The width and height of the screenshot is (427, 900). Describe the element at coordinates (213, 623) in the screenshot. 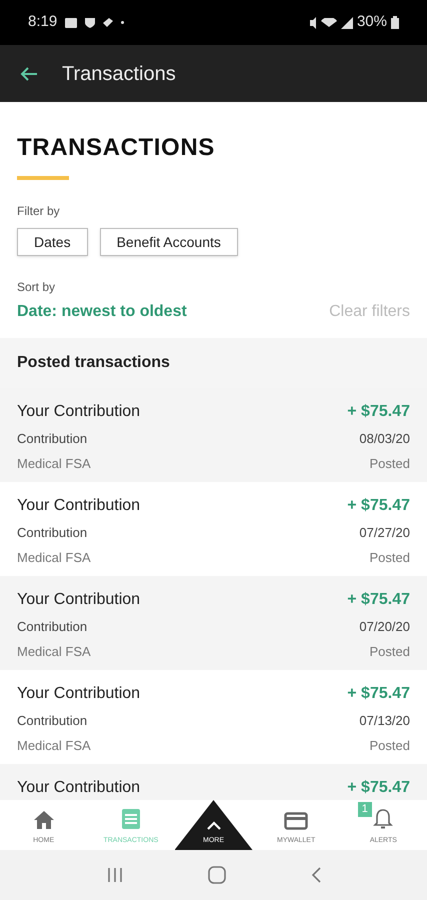

I see `transaction-row: Your Contribution + $75.47 Contribution 07/20/20 Medical FSA Posted` at that location.